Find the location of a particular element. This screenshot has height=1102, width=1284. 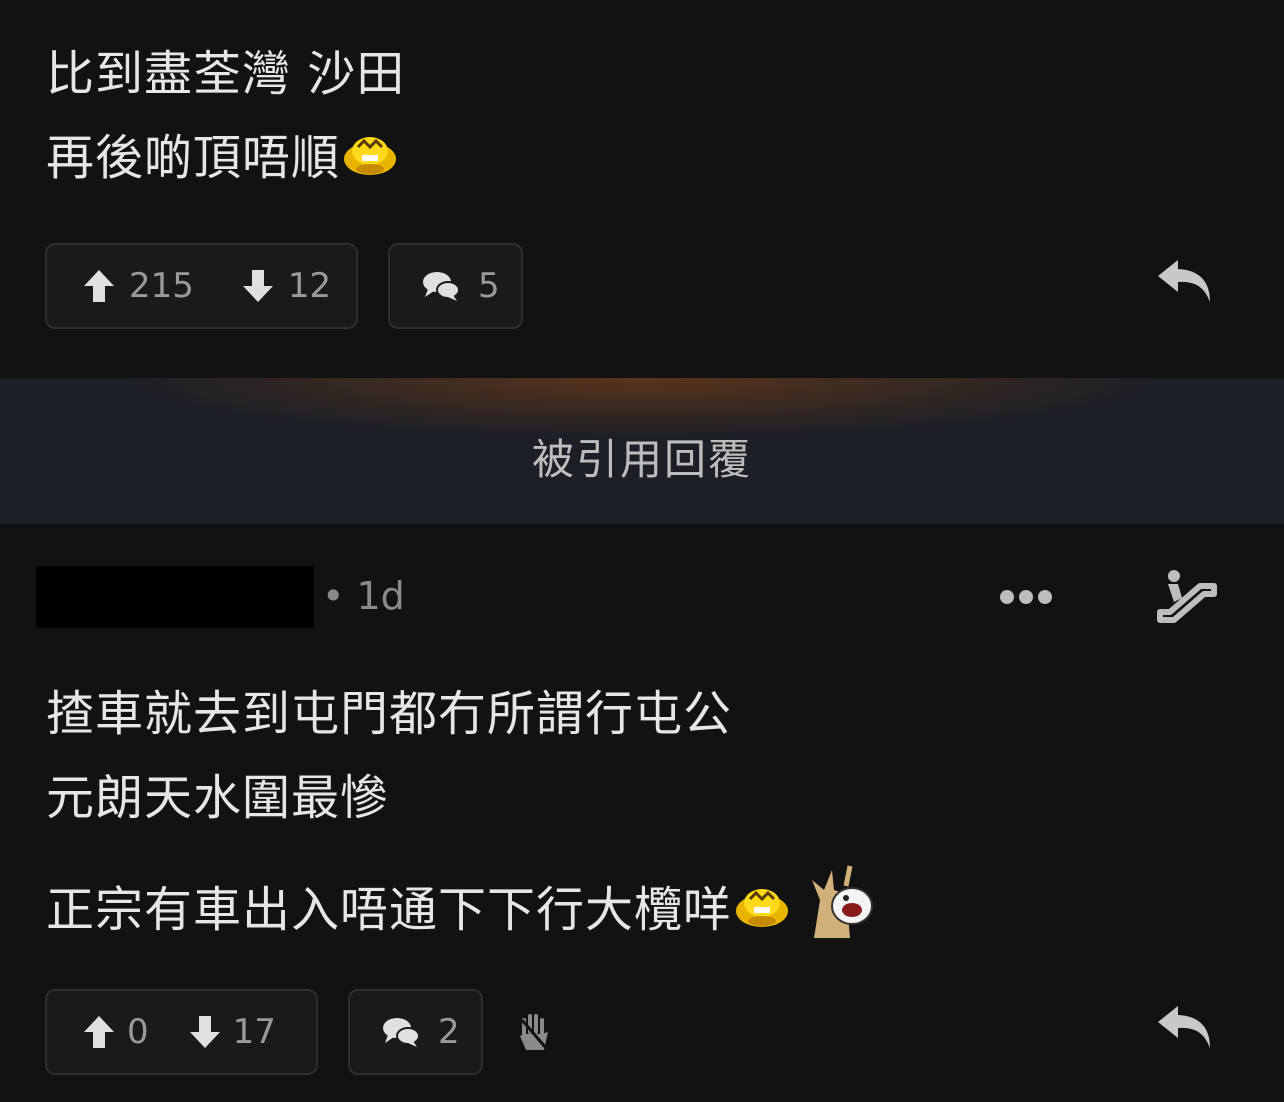

comments-count: 5 is located at coordinates (489, 286).